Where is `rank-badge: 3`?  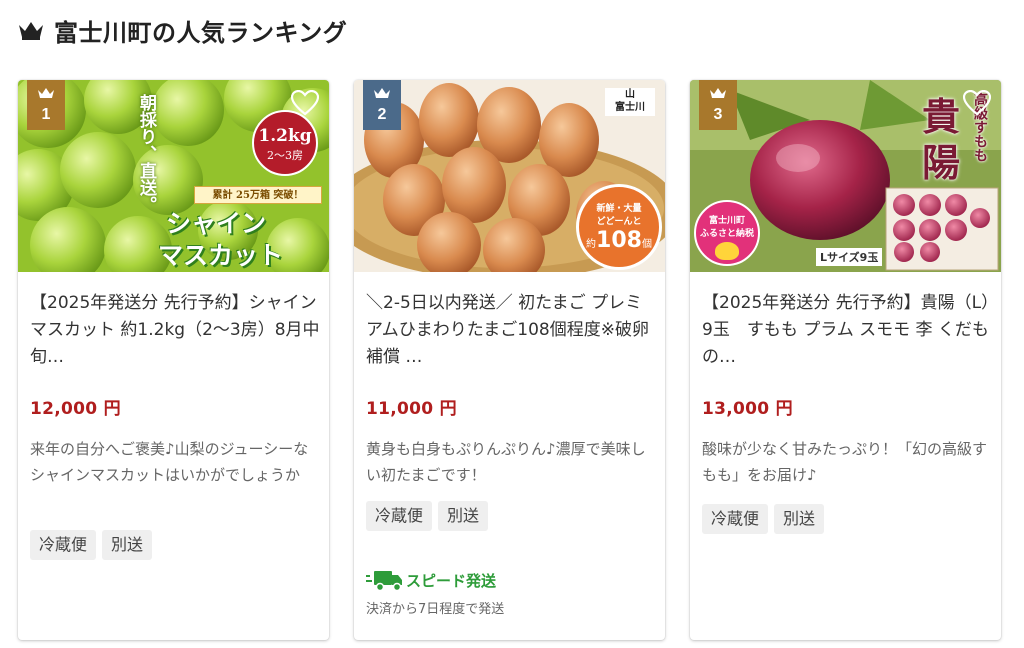 rank-badge: 3 is located at coordinates (718, 105).